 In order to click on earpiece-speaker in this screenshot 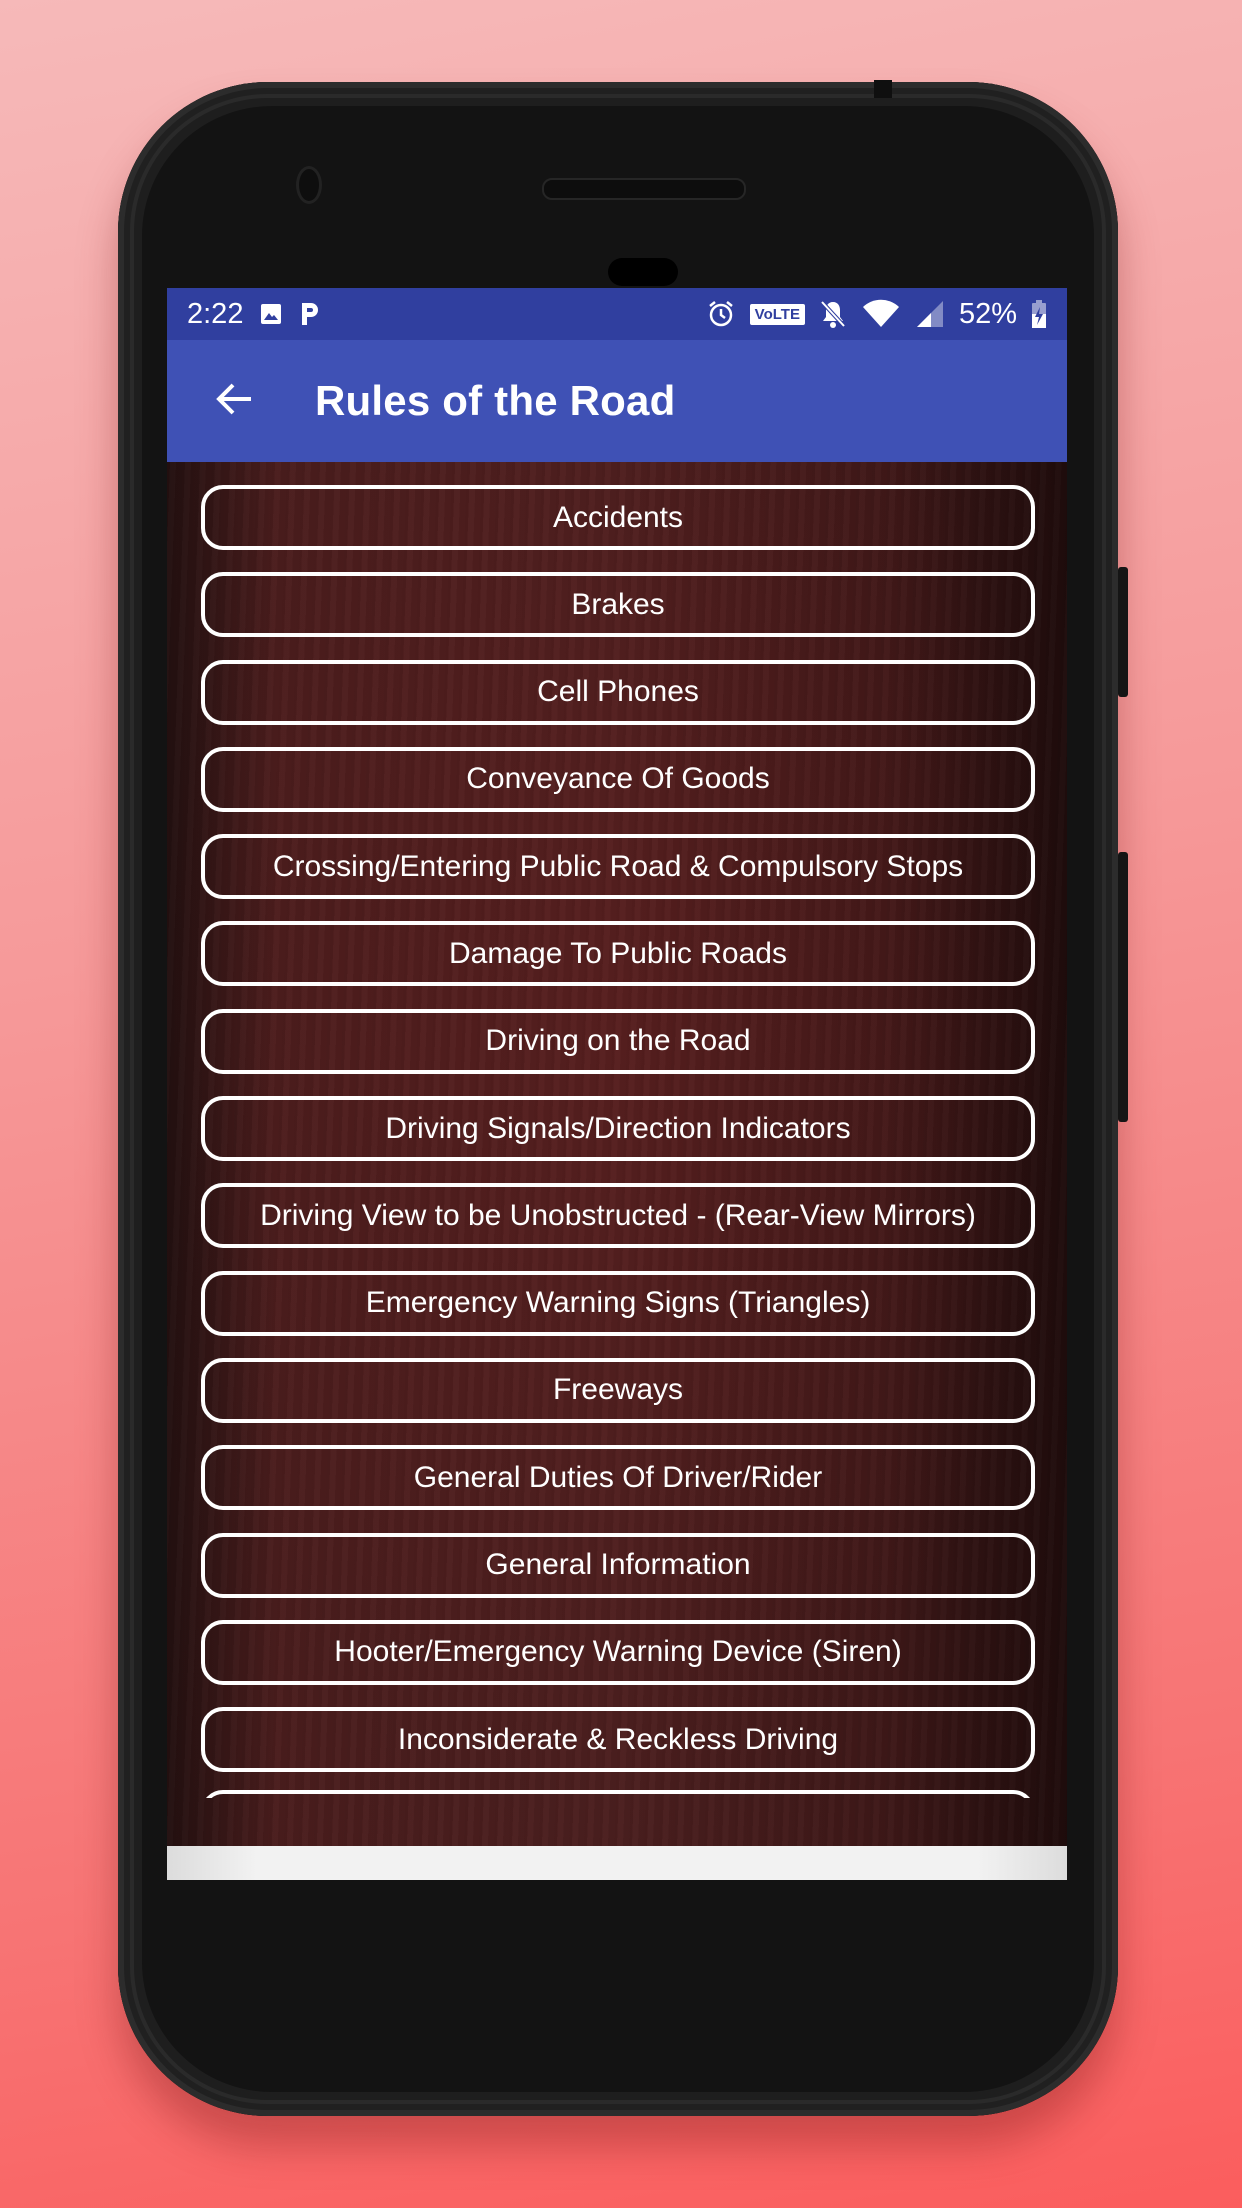, I will do `click(644, 189)`.